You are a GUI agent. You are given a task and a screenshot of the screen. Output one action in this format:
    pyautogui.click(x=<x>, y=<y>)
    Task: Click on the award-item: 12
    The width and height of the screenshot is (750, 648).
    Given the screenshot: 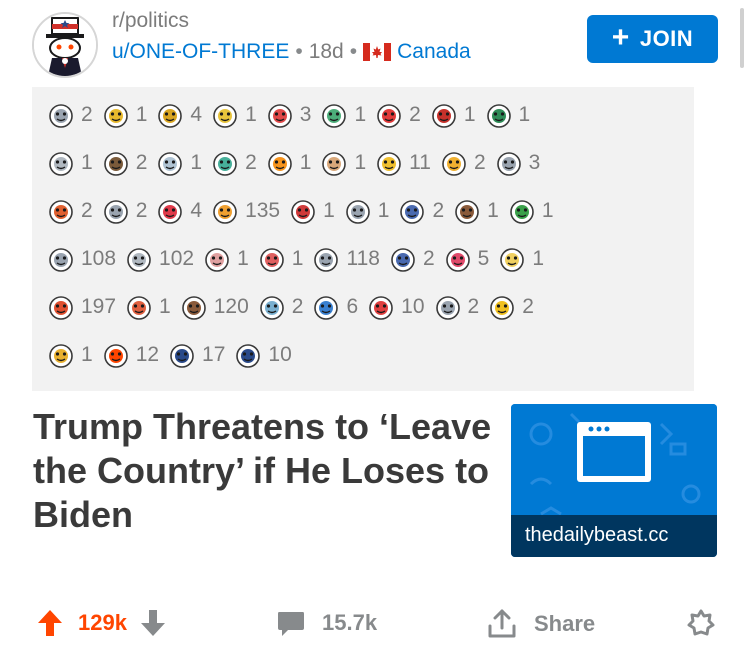 What is the action you would take?
    pyautogui.click(x=130, y=355)
    